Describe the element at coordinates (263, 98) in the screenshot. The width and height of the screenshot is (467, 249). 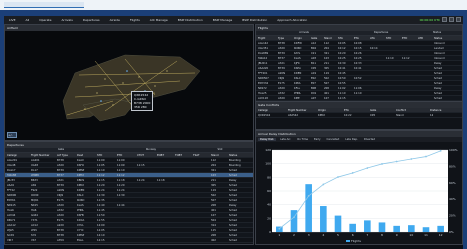
I see `table-cell: AAY118` at that location.